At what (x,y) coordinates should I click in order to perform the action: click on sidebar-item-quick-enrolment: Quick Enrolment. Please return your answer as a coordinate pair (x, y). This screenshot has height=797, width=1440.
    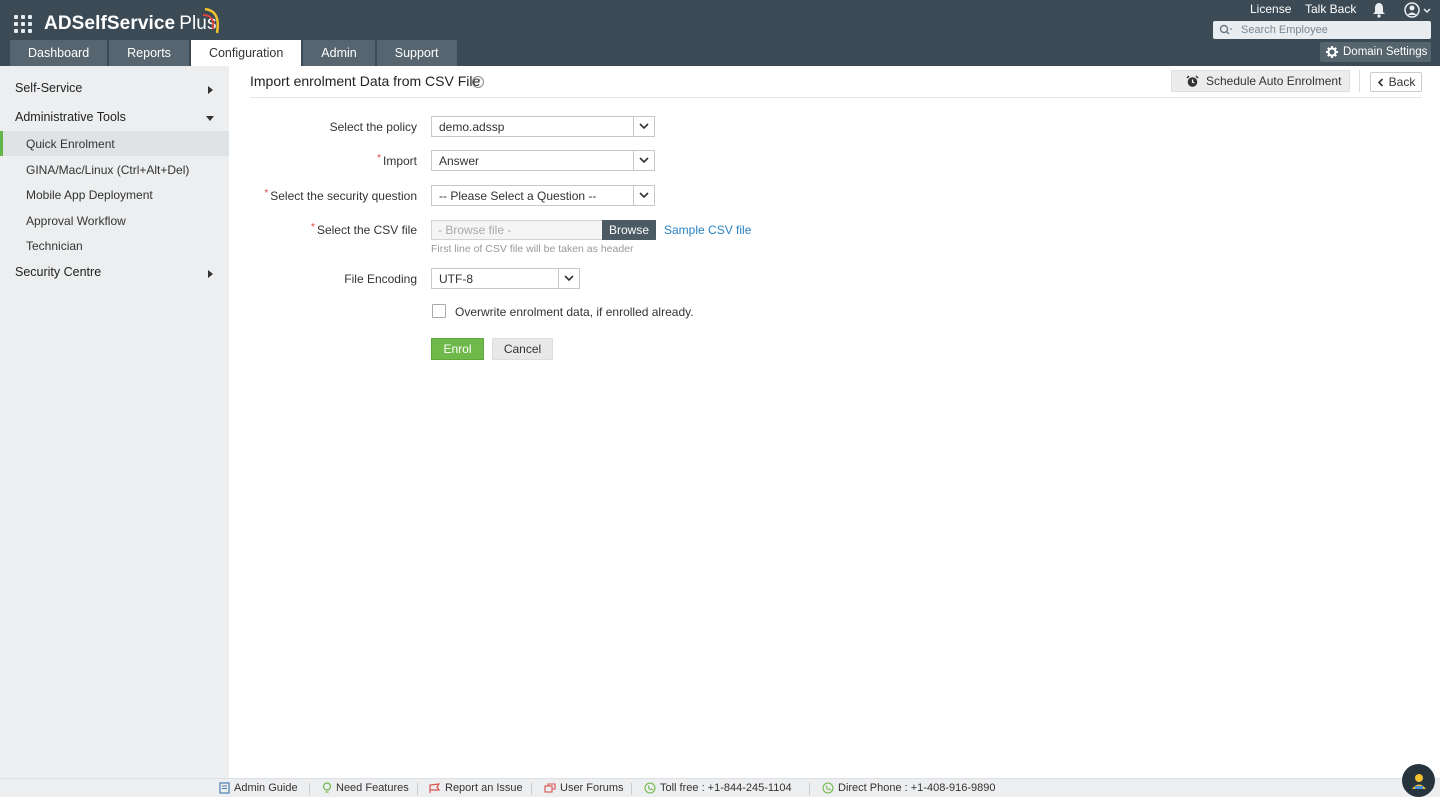
    Looking at the image, I should click on (114, 143).